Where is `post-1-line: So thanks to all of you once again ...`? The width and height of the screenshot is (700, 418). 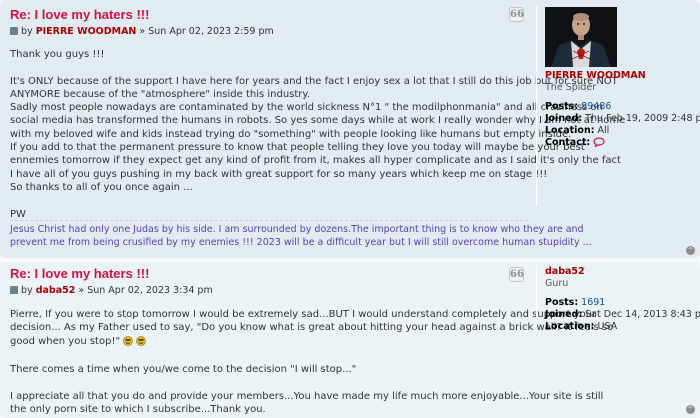 post-1-line: So thanks to all of you once again ... is located at coordinates (101, 187).